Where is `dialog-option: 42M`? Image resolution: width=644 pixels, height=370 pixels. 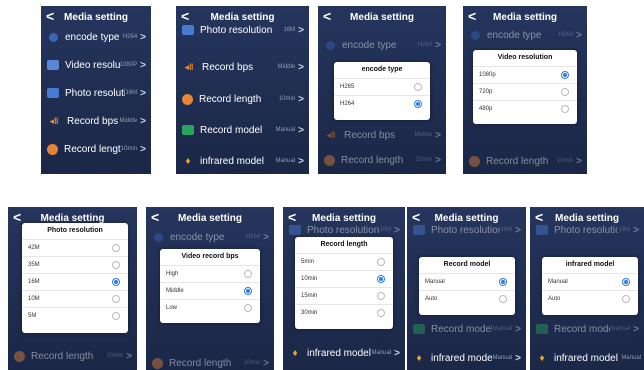 dialog-option: 42M is located at coordinates (75, 247).